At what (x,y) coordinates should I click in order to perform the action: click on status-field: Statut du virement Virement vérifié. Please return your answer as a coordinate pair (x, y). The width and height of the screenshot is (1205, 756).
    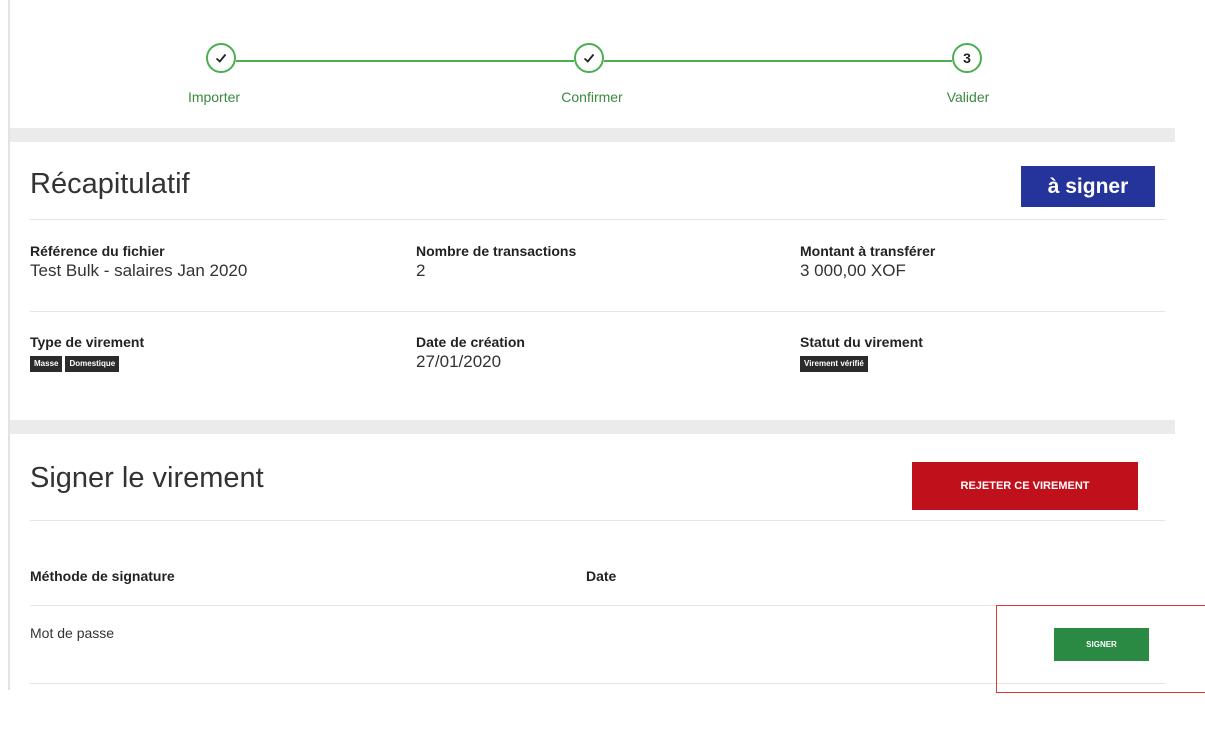
    Looking at the image, I should click on (861, 353).